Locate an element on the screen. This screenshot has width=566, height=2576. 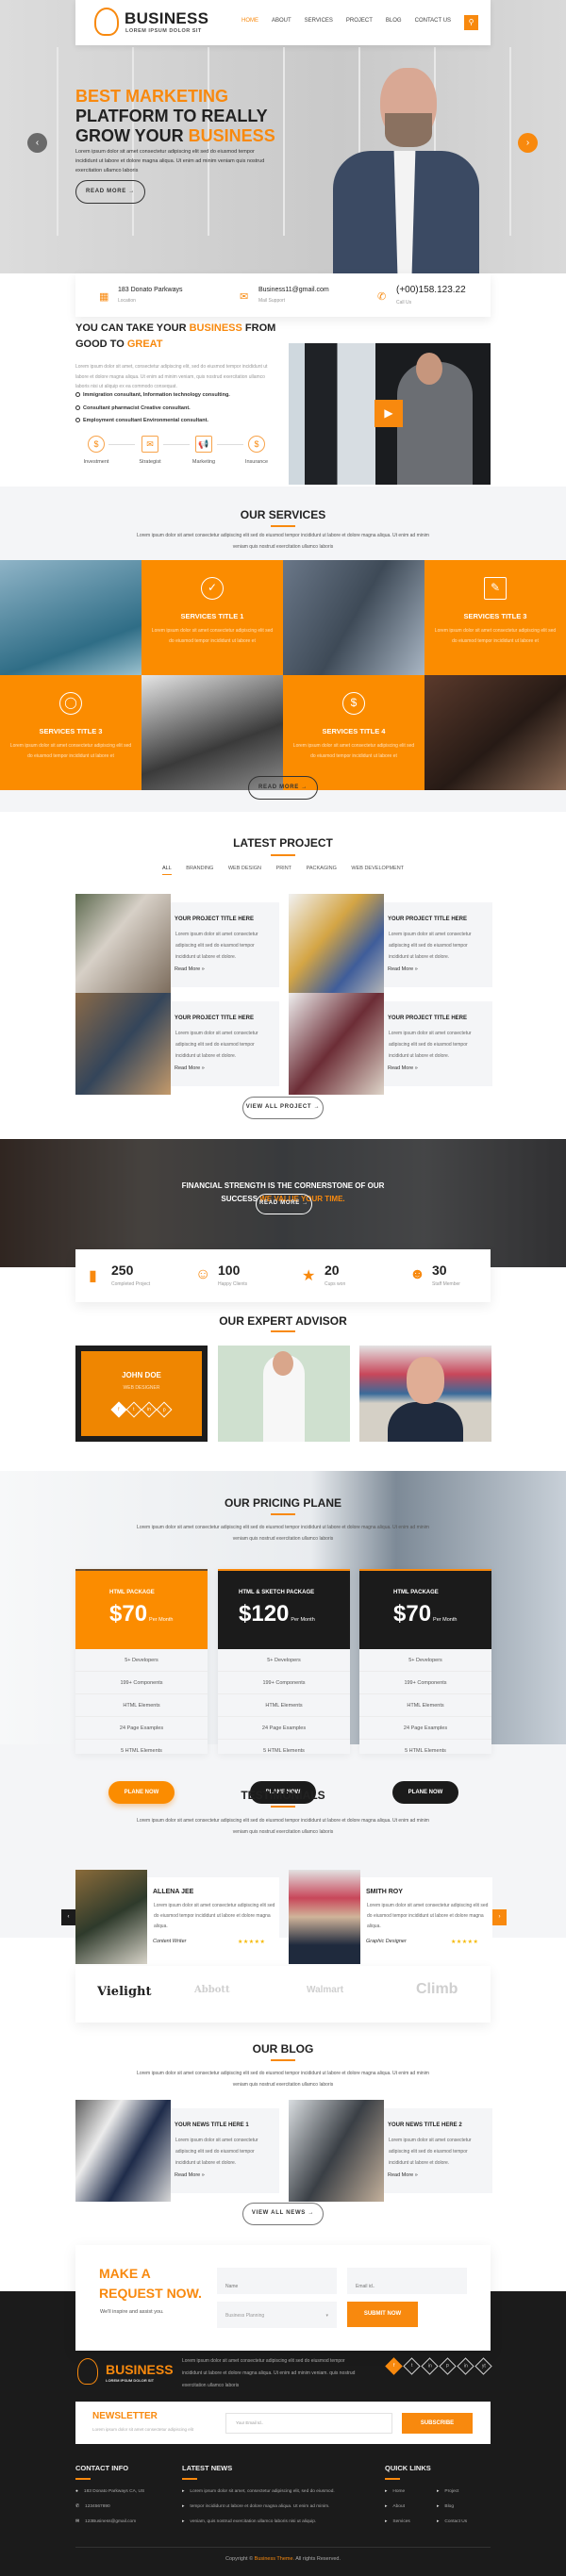
service-select: Business Planning ▾ is located at coordinates (277, 2315).